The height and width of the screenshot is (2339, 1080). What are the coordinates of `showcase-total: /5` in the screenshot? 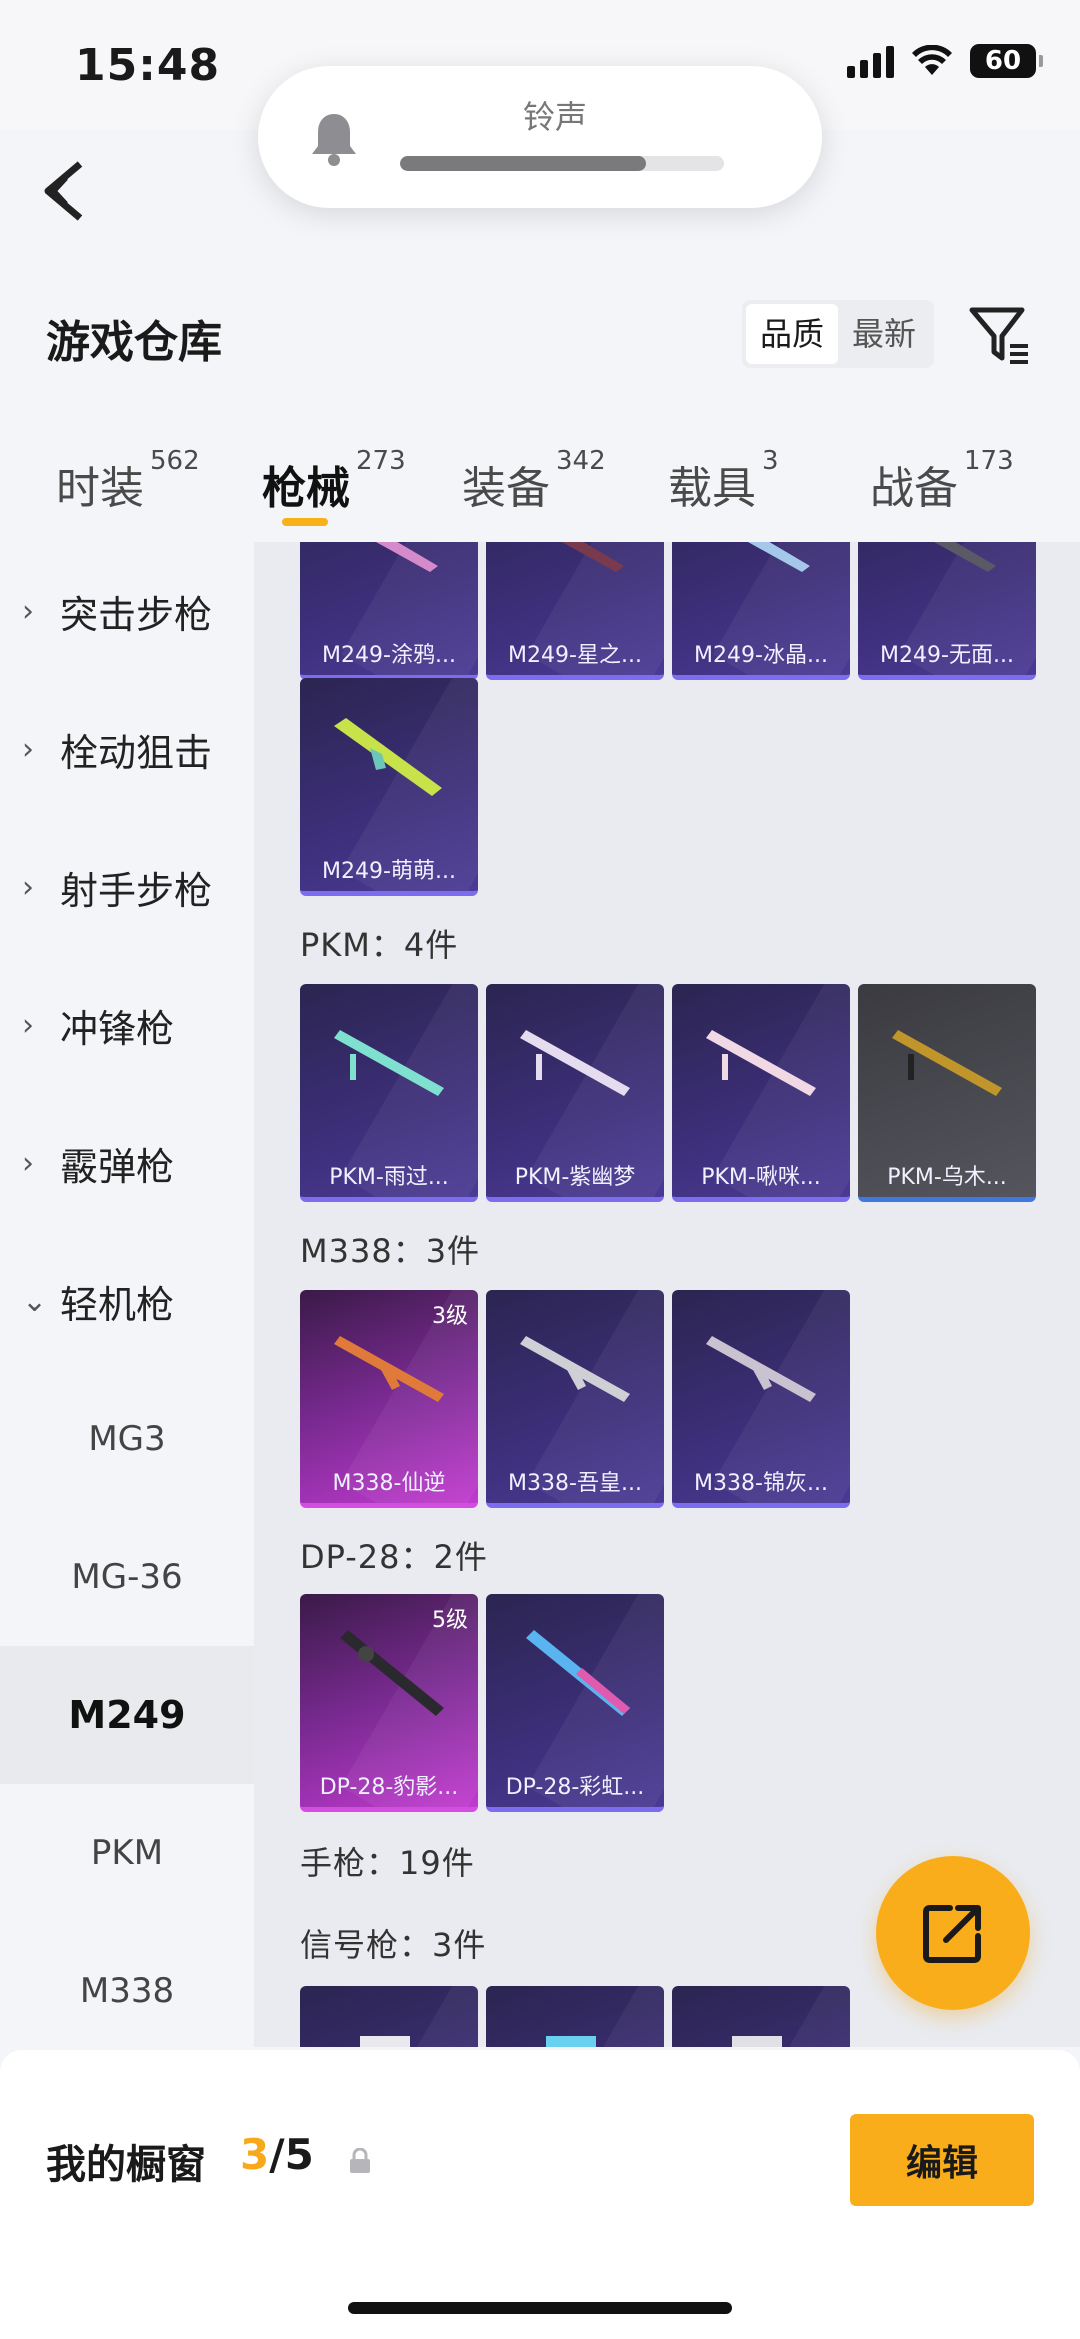 It's located at (291, 2154).